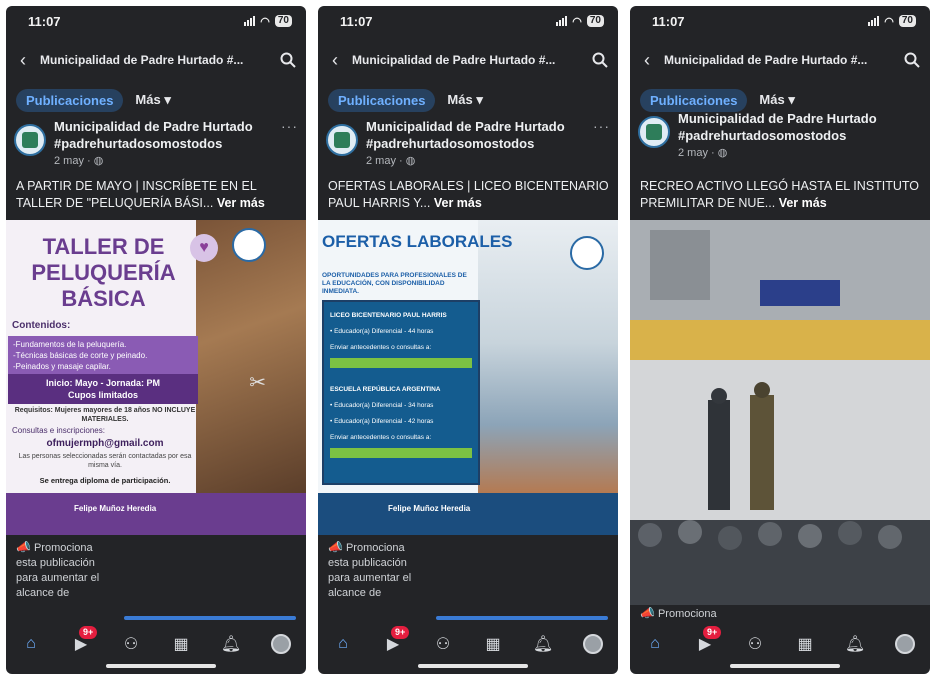  Describe the element at coordinates (257, 383) in the screenshot. I see `scissors-icon: ✂` at that location.